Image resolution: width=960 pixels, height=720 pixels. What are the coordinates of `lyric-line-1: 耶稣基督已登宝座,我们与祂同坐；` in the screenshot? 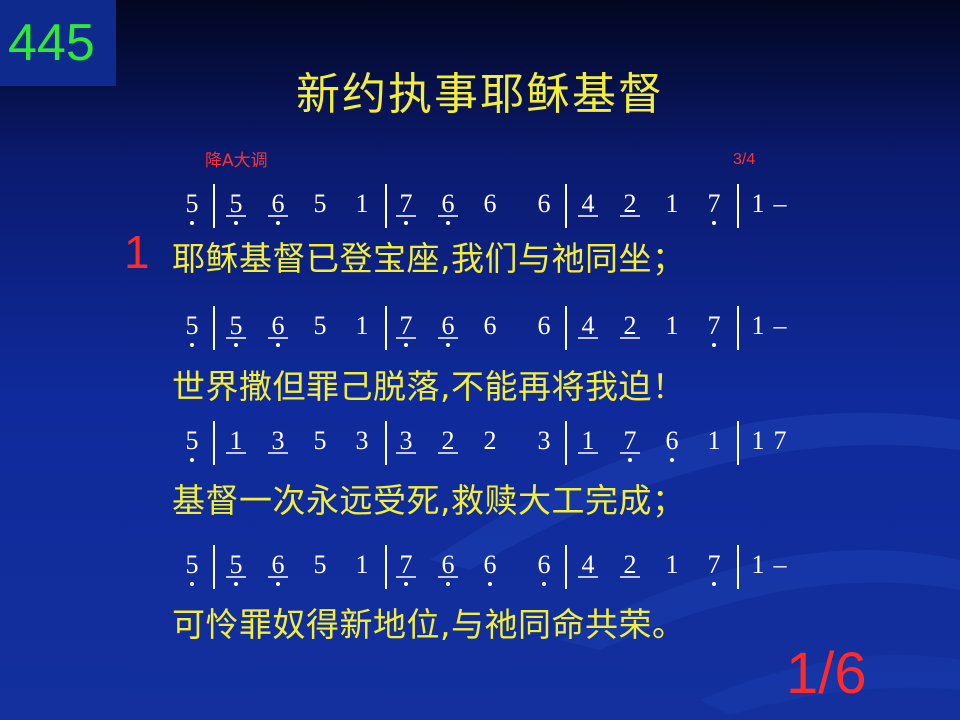 It's located at (429, 258).